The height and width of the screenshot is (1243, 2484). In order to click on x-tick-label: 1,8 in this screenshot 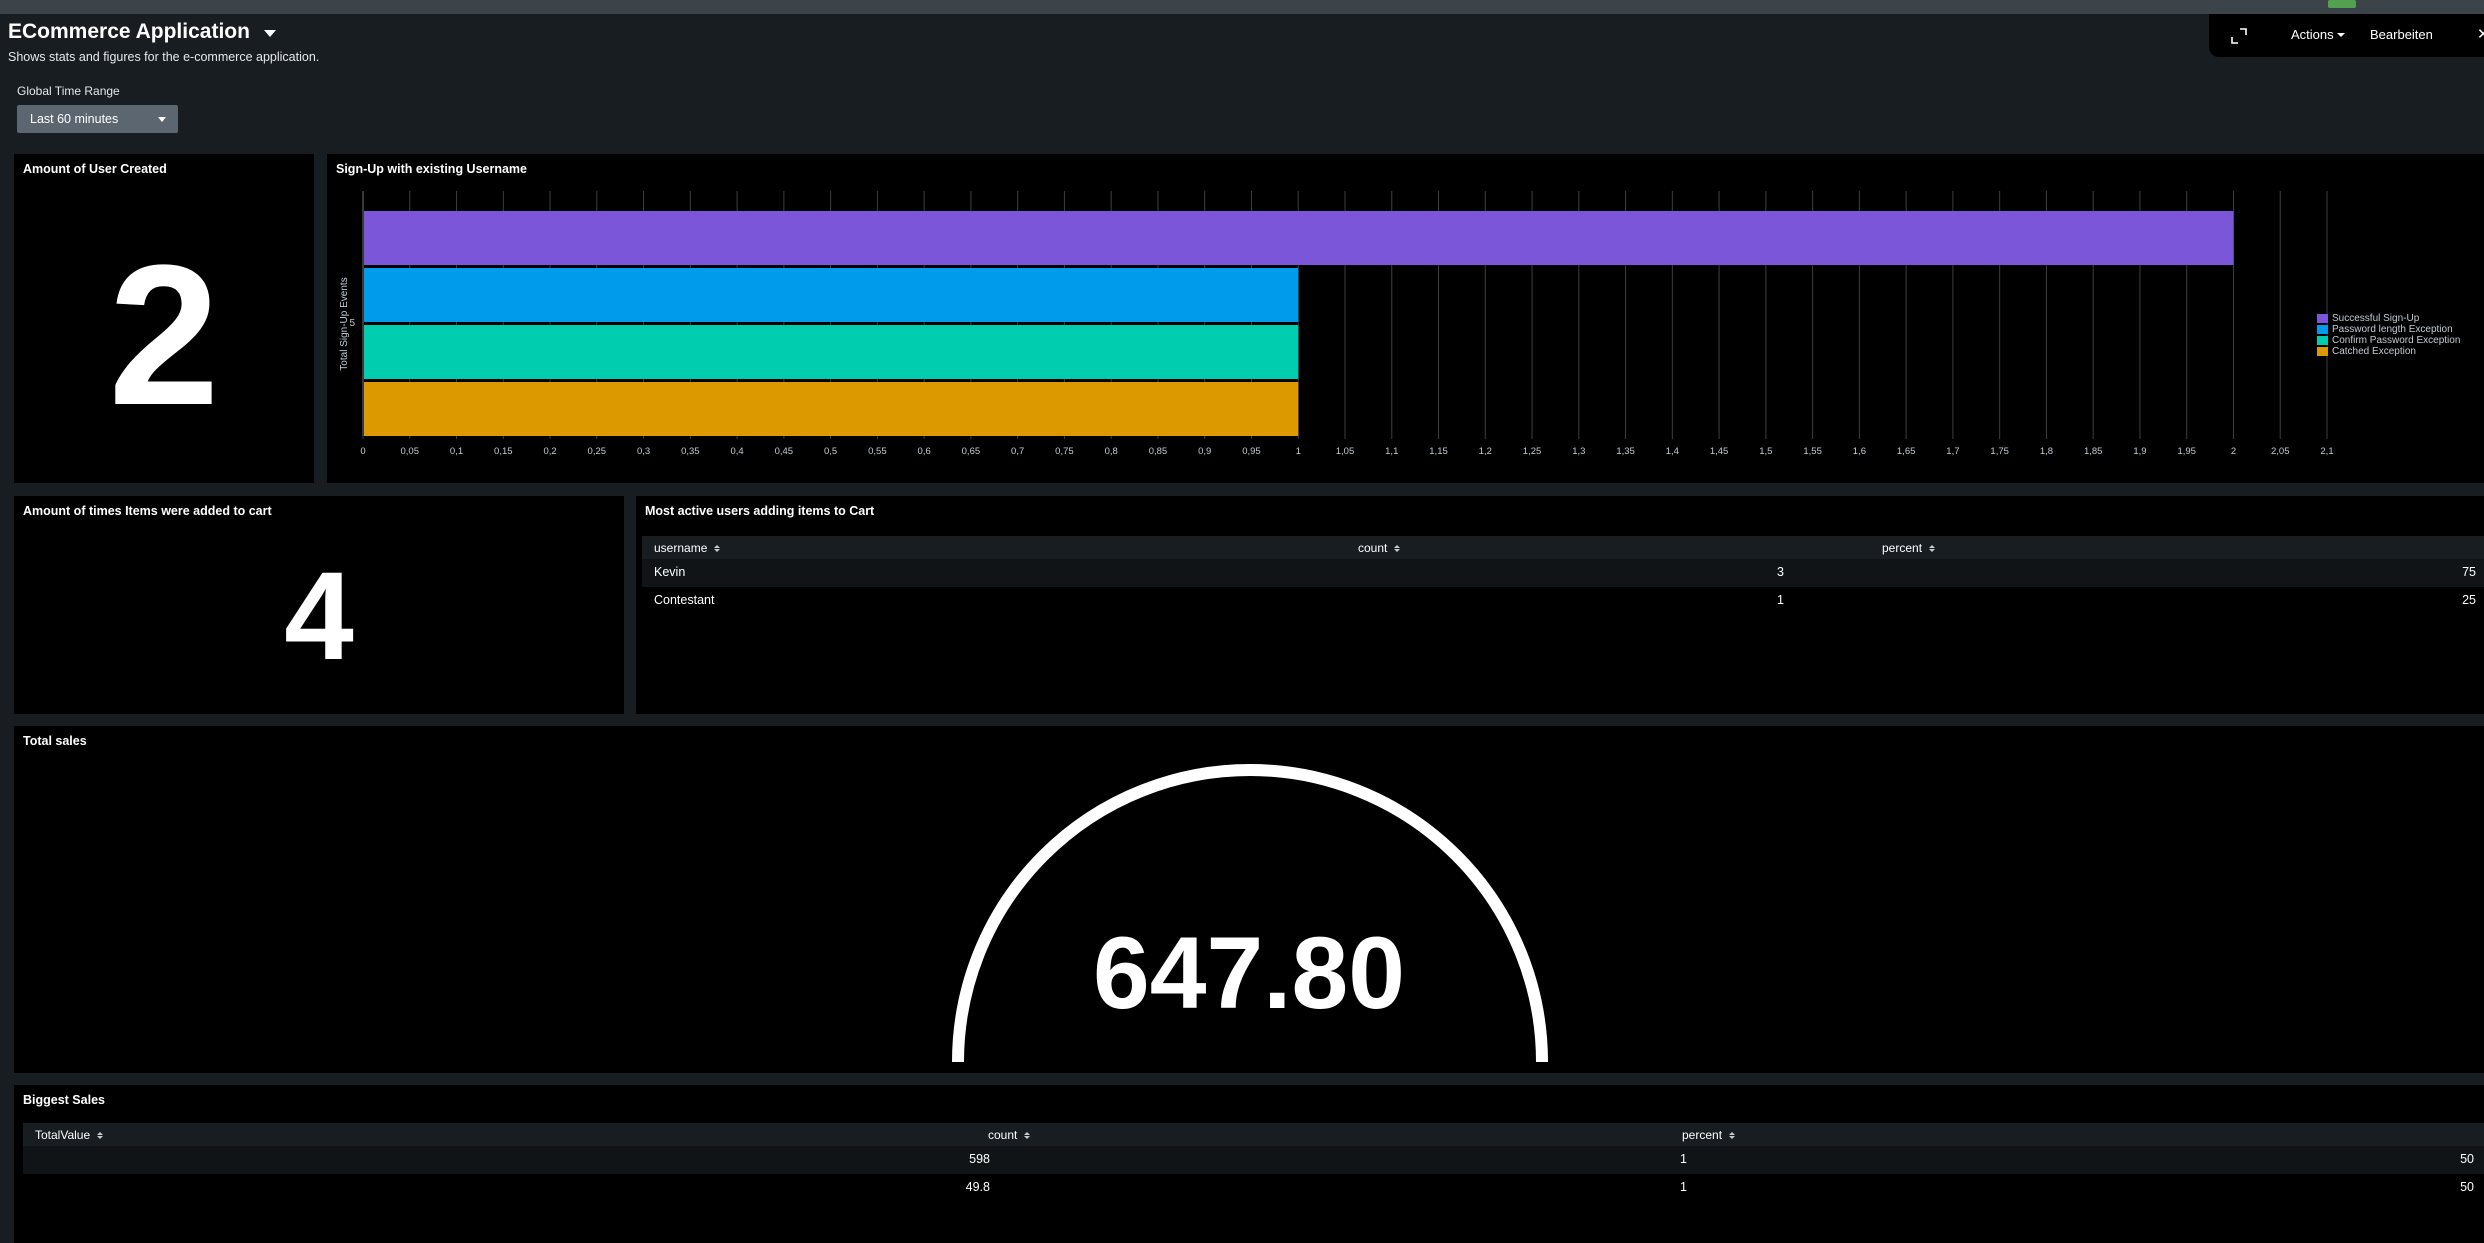, I will do `click(2046, 451)`.